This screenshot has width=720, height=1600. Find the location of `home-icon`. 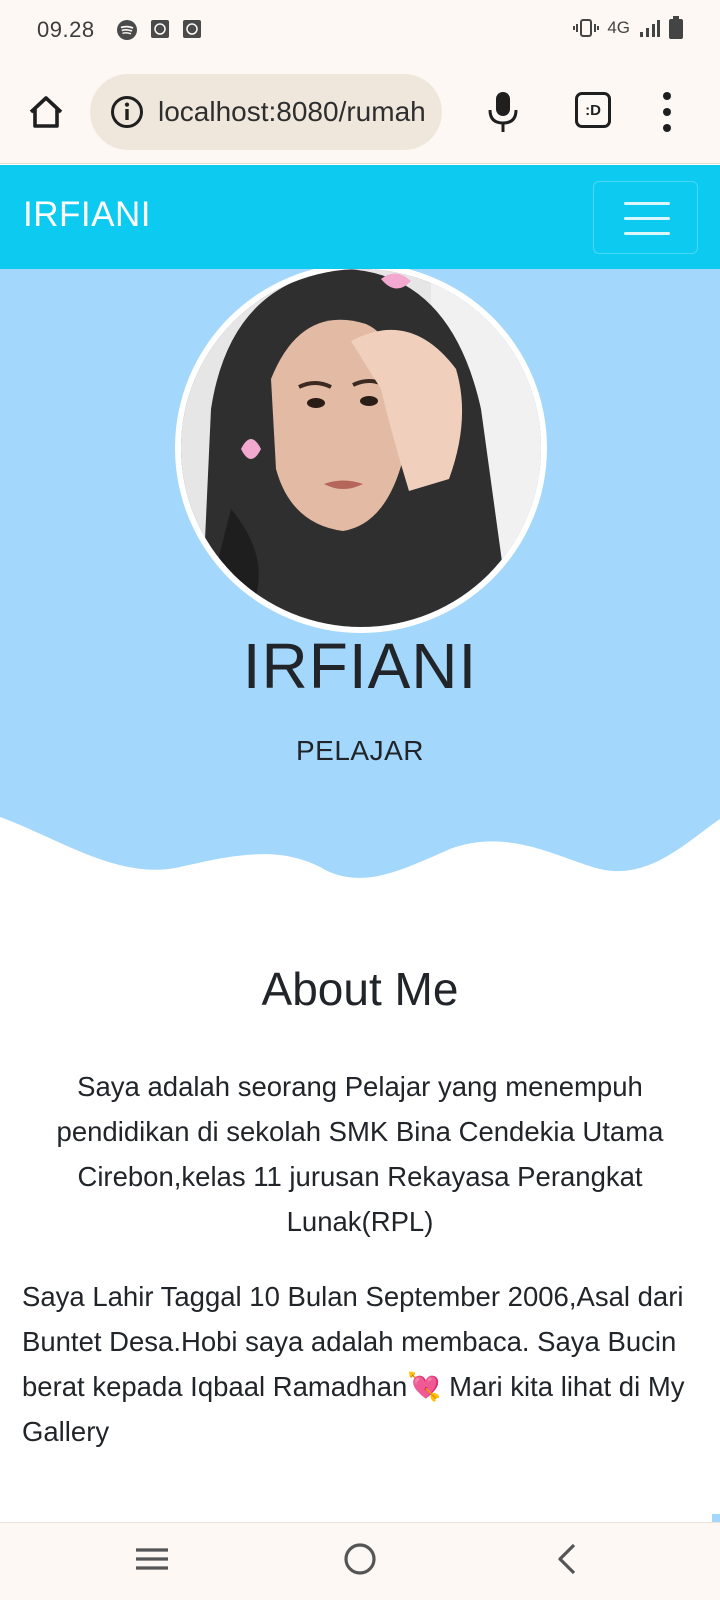

home-icon is located at coordinates (46, 112).